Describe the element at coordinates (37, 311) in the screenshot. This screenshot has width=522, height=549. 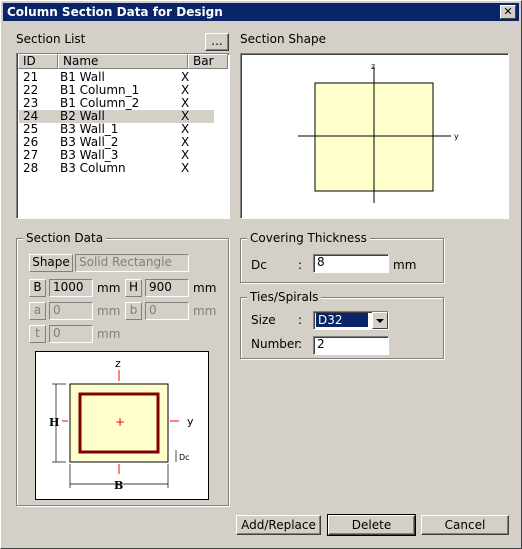
I see `a-tag: a` at that location.